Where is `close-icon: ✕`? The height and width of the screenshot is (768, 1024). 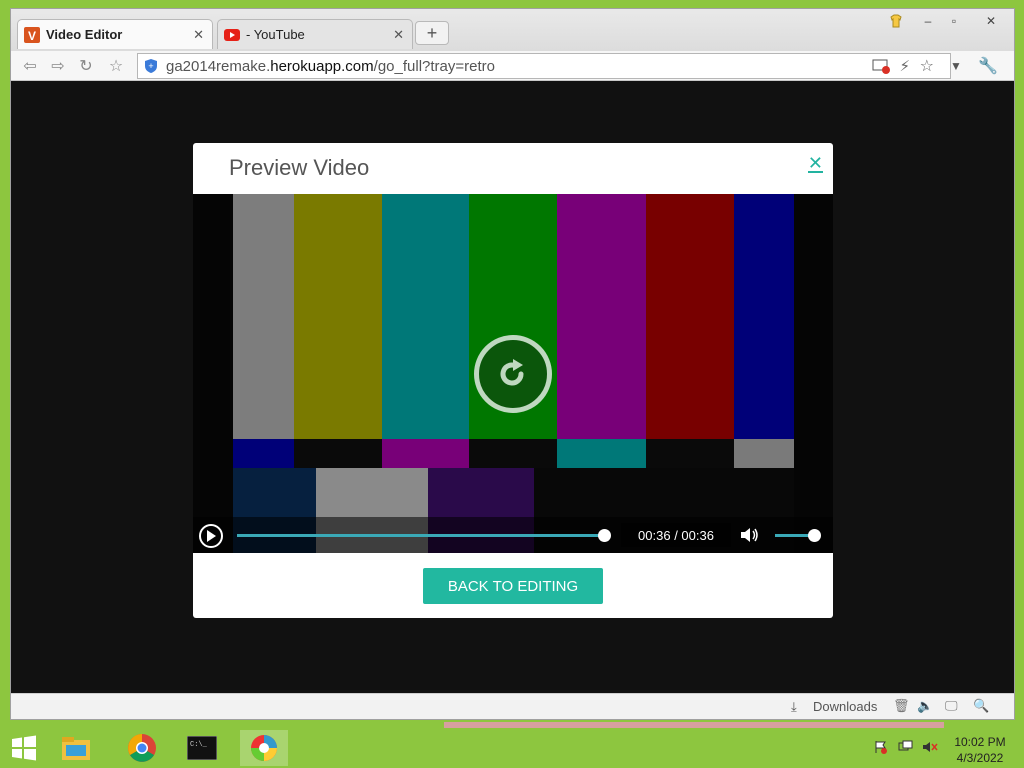
close-icon: ✕ is located at coordinates (815, 163).